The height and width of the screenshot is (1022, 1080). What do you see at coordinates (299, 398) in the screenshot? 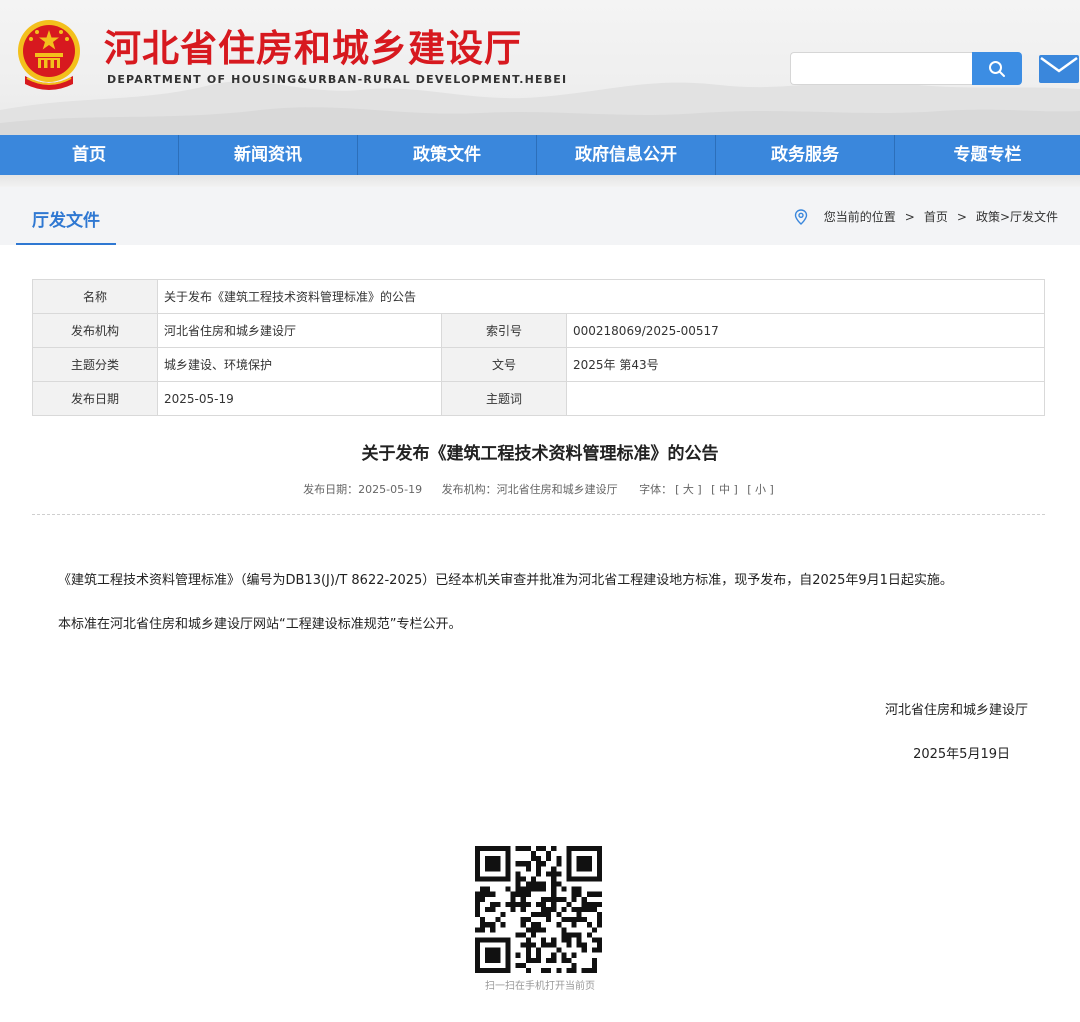
I see `date-value: 2025-05-19` at bounding box center [299, 398].